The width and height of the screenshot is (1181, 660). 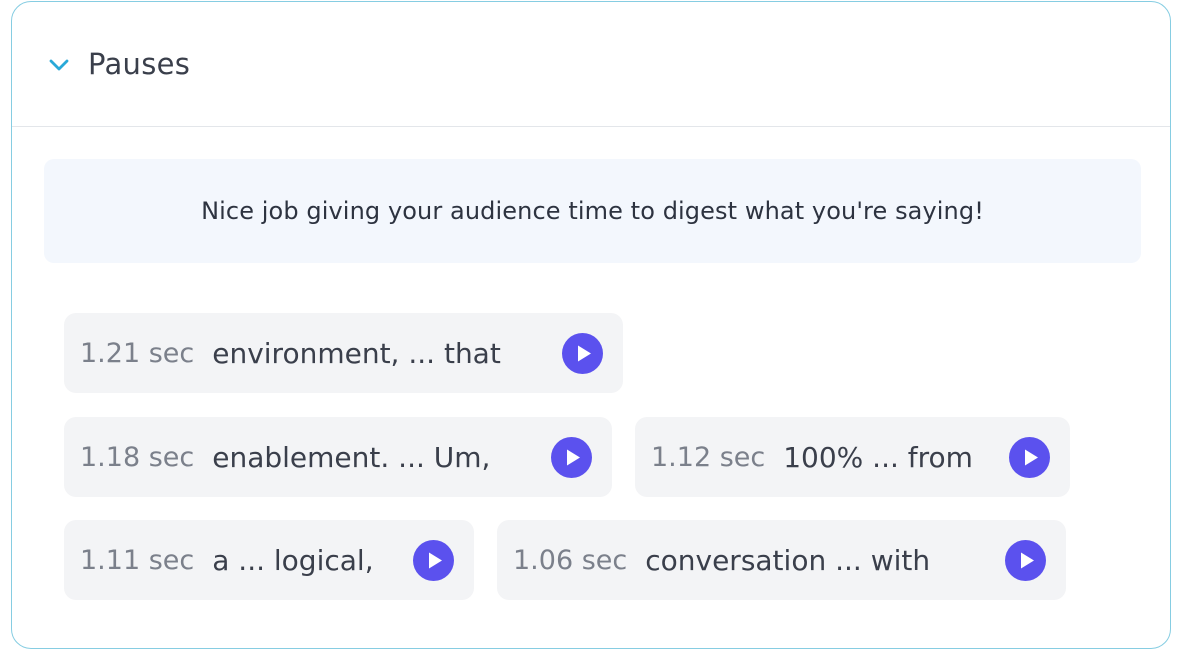 What do you see at coordinates (356, 353) in the screenshot?
I see `pause-context: environment, ... that` at bounding box center [356, 353].